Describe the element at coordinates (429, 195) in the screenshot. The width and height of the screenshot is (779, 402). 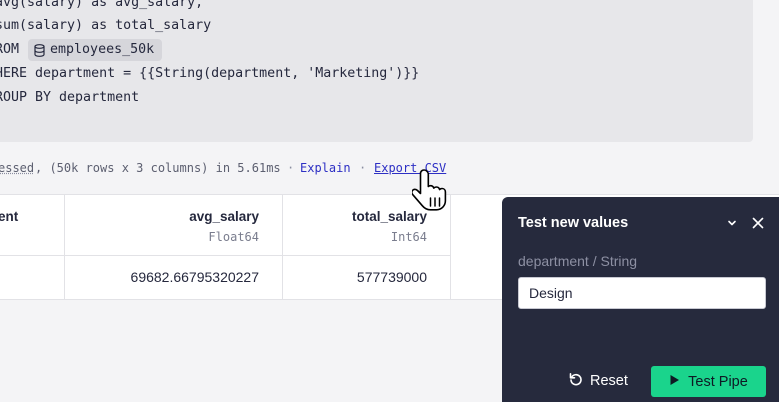
I see `hand-pointer-icon` at that location.